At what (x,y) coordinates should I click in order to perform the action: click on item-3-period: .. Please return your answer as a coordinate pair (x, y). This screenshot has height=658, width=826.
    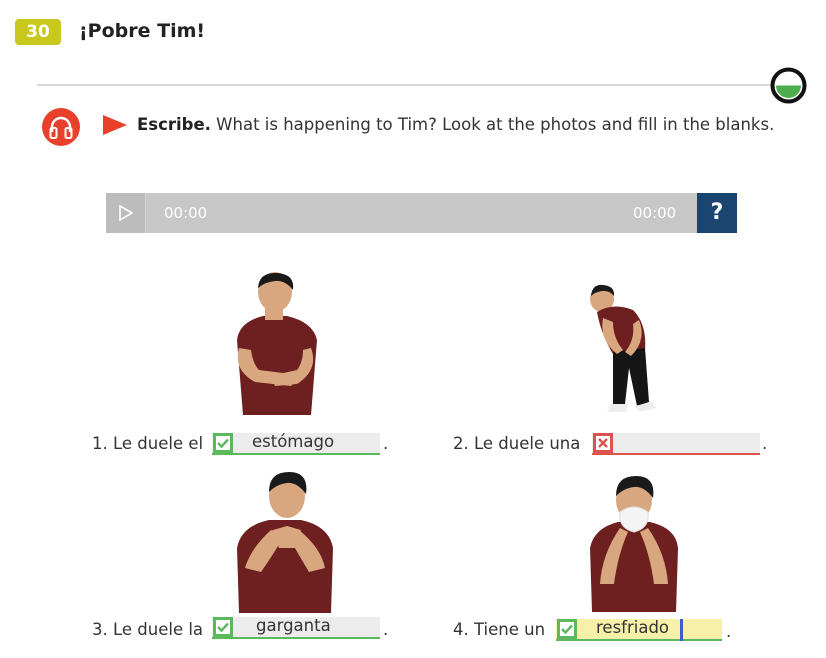
    Looking at the image, I should click on (386, 629).